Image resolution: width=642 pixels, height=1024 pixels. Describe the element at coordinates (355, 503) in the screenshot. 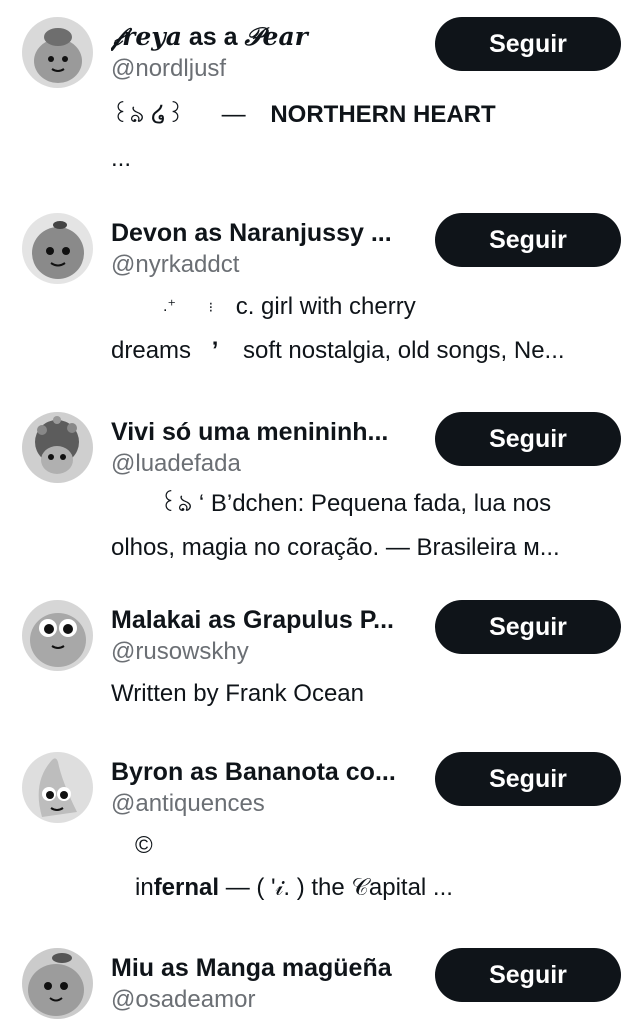

I see `bio-line: ꒰ঌ ‘ B’dchen: Pequena fada, lua nos` at that location.